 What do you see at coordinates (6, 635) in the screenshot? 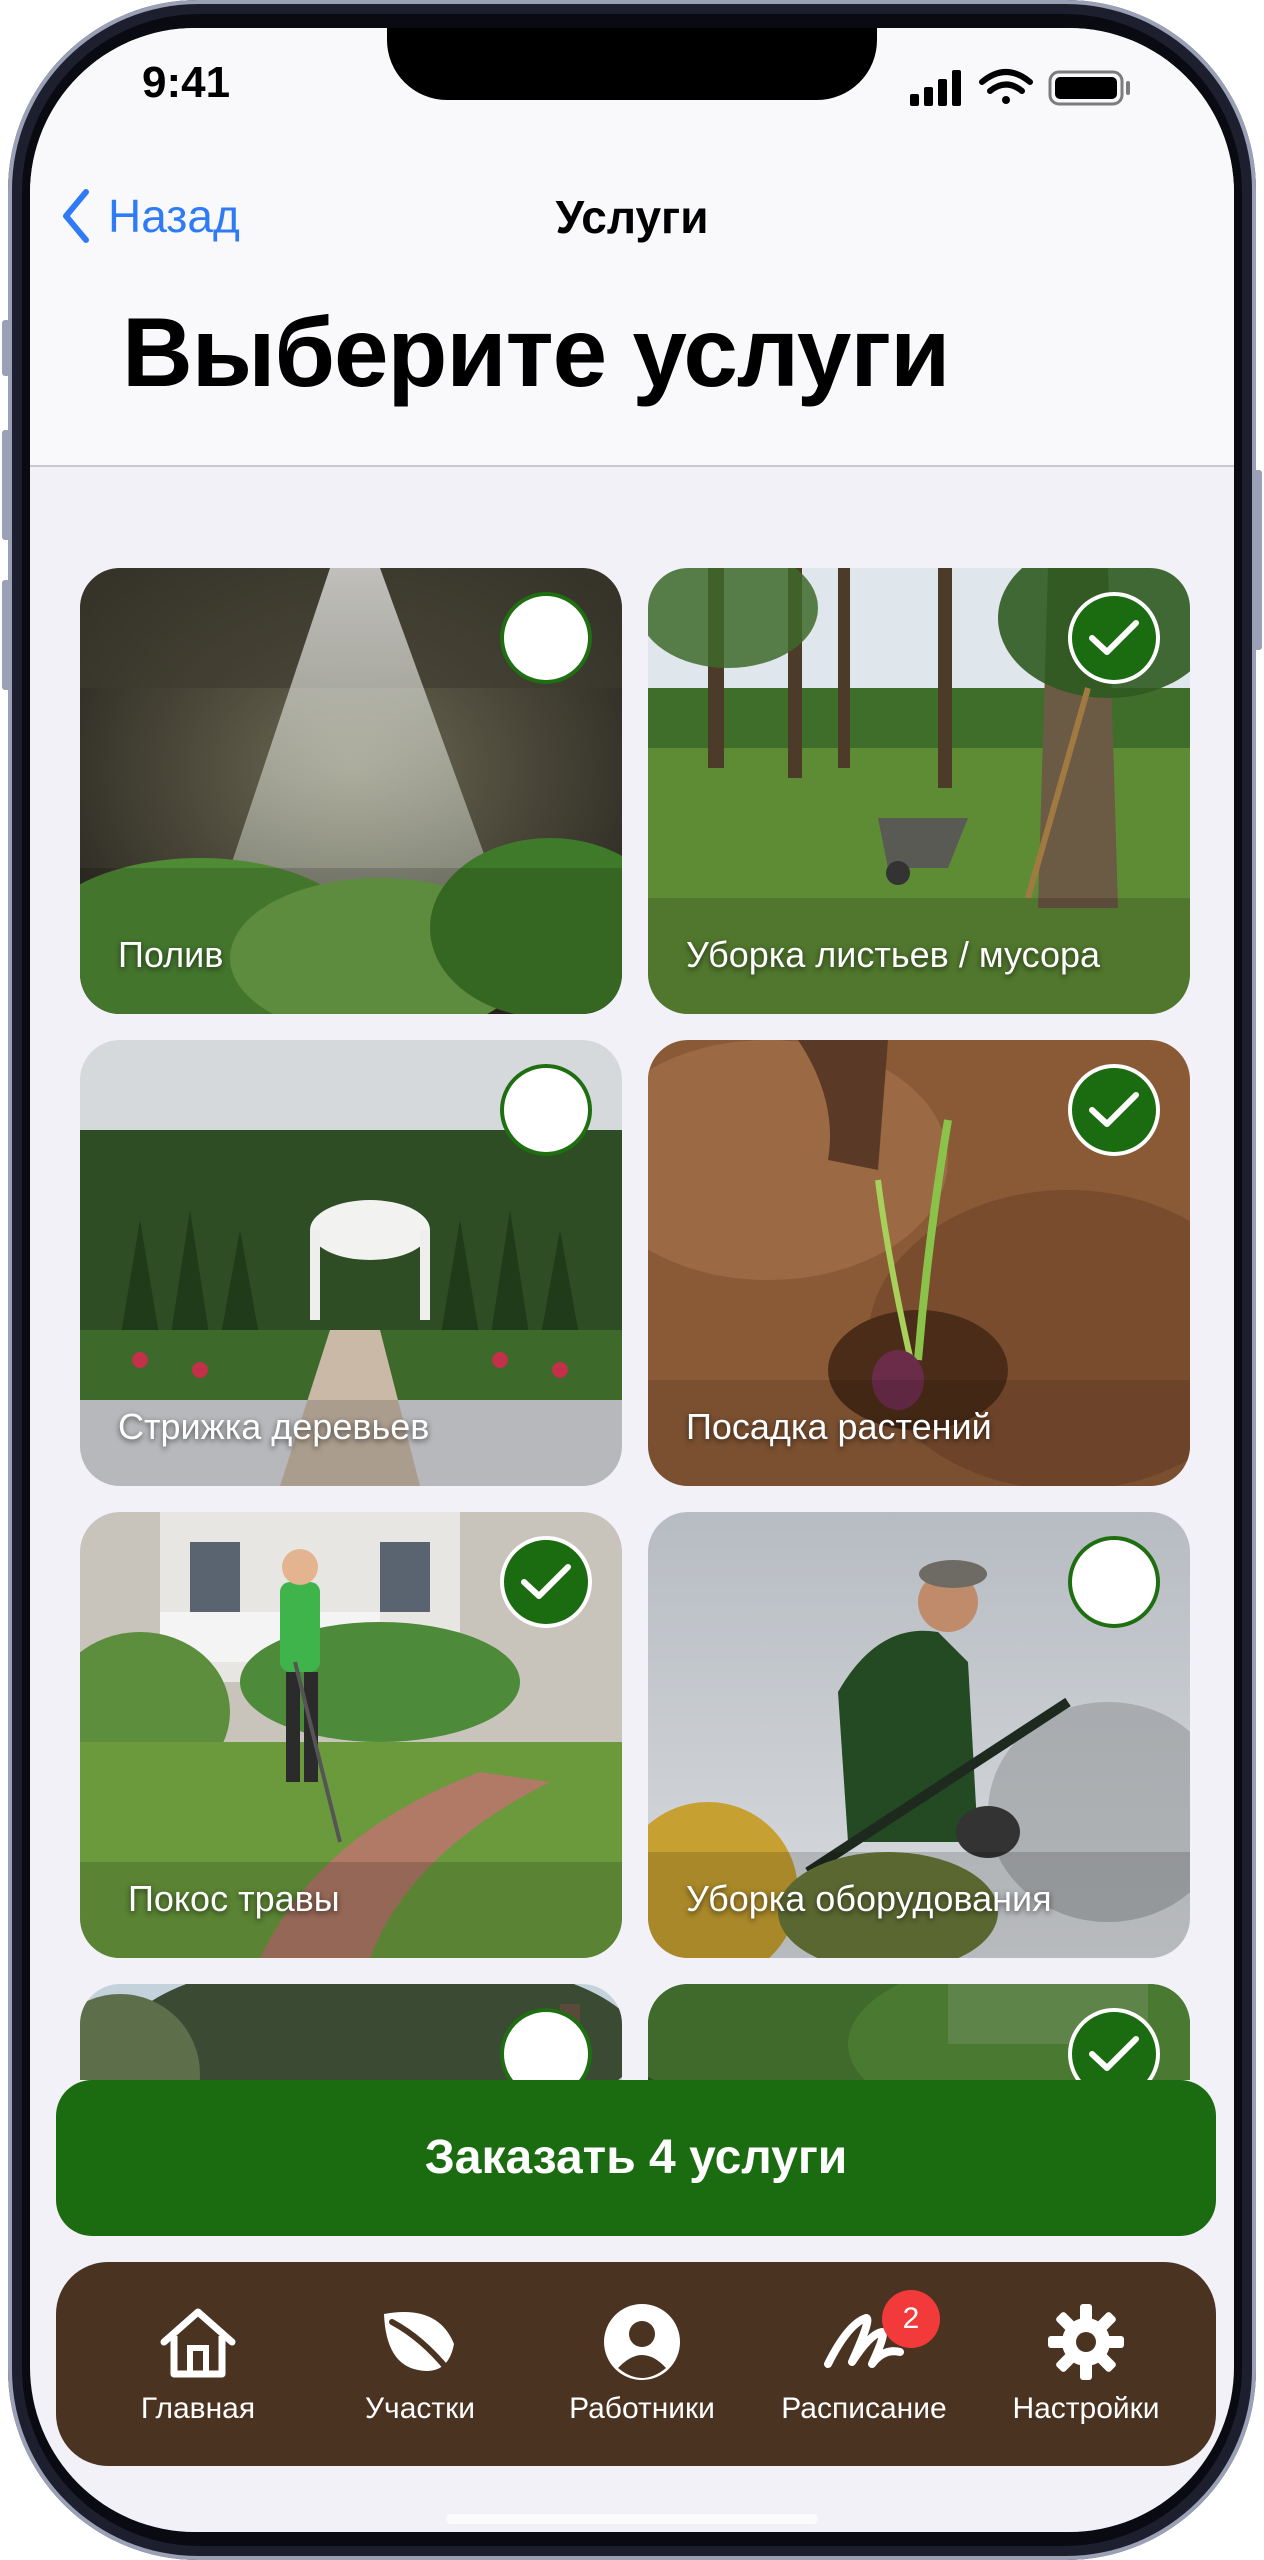
I see `volume-down-button` at bounding box center [6, 635].